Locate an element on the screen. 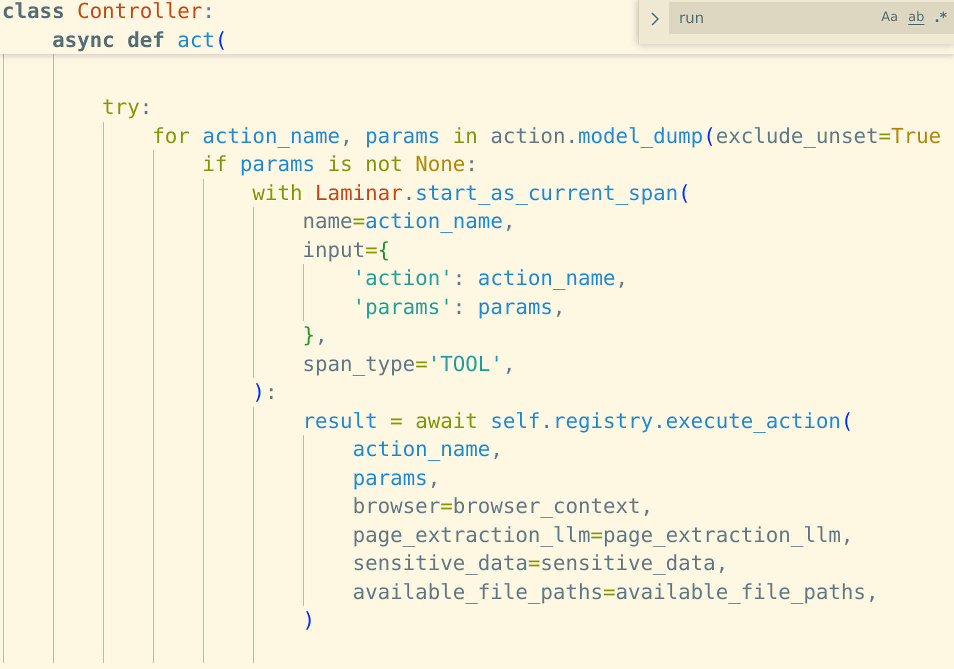 The height and width of the screenshot is (669, 954). code-line: try: is located at coordinates (126, 107).